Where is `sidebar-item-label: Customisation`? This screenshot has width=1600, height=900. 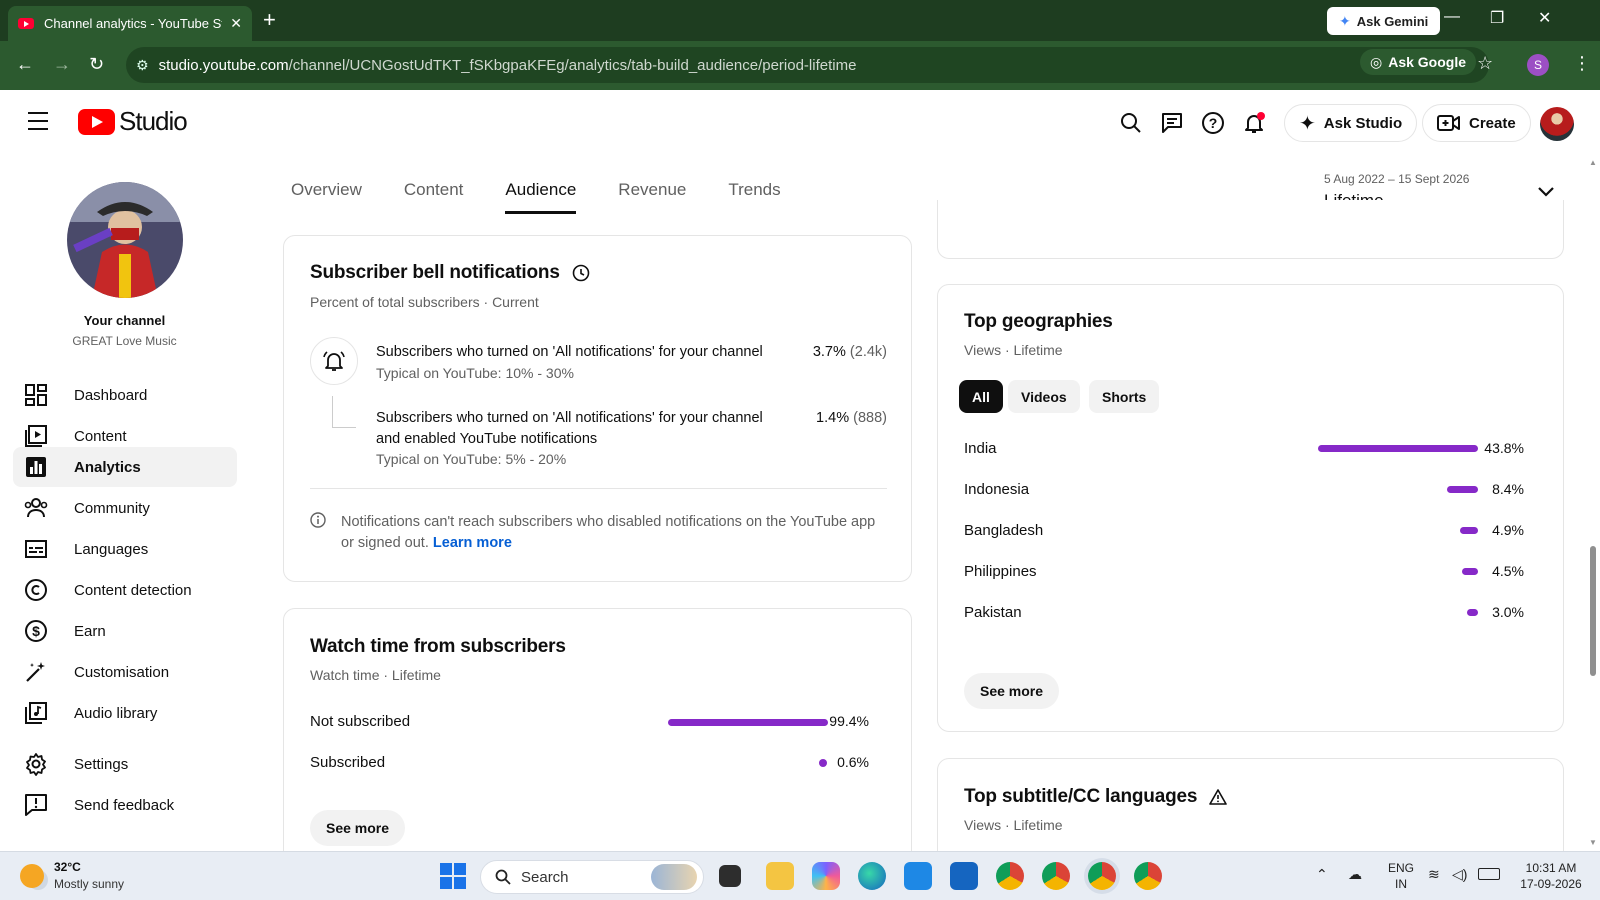
sidebar-item-label: Customisation is located at coordinates (122, 672).